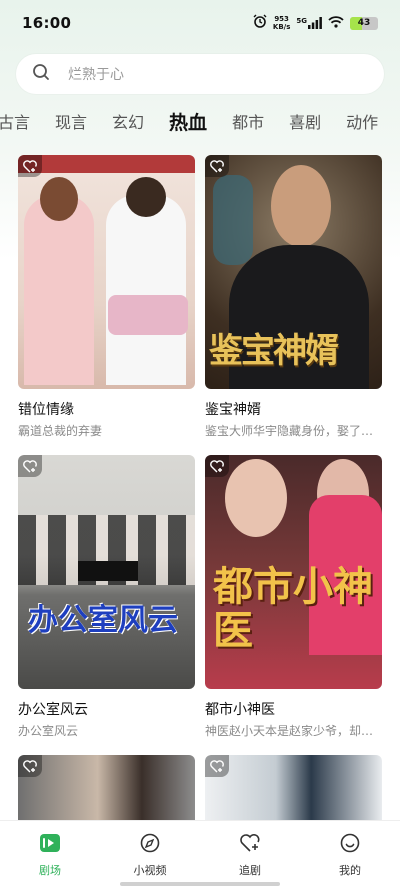 Image resolution: width=400 pixels, height=889 pixels. What do you see at coordinates (150, 861) in the screenshot?
I see `nav-short-video: 小视频` at bounding box center [150, 861].